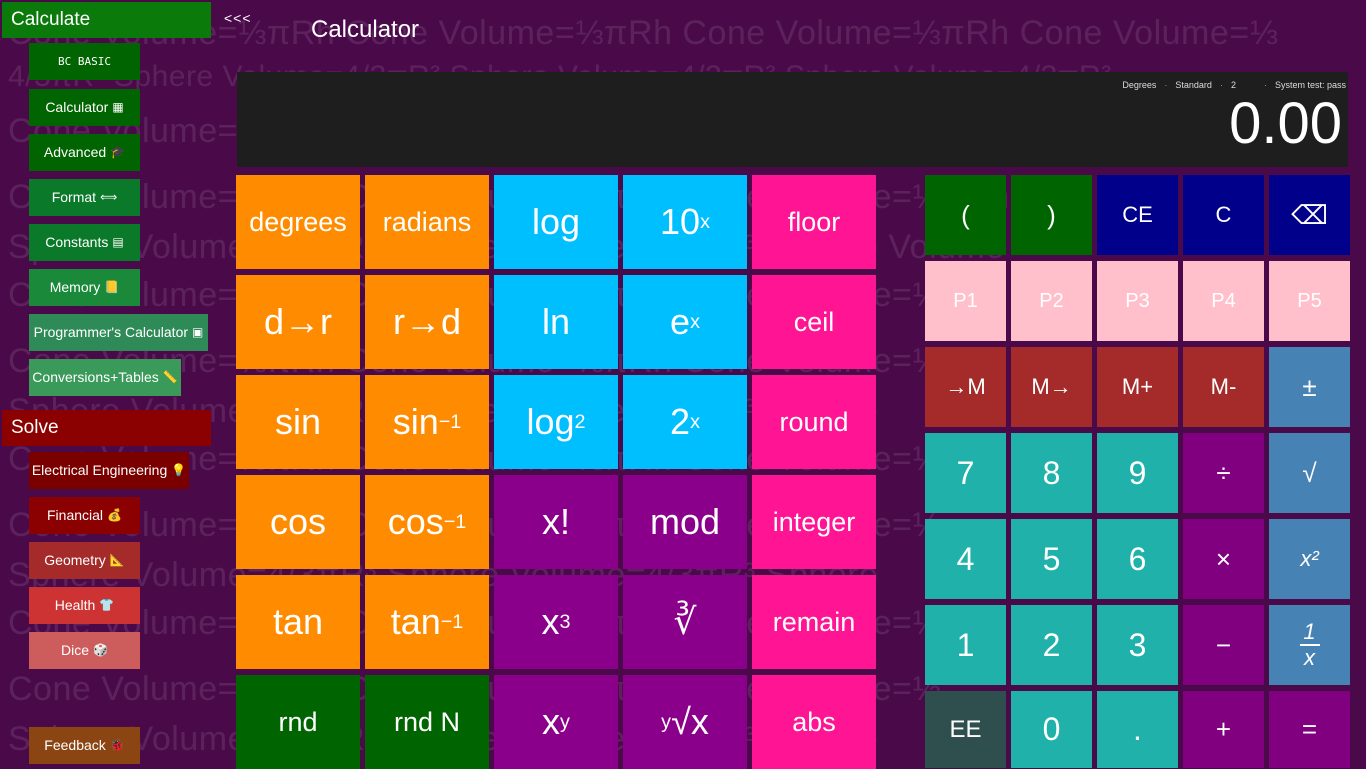 The height and width of the screenshot is (769, 1366). I want to click on memory-plus-button: M+, so click(1137, 387).